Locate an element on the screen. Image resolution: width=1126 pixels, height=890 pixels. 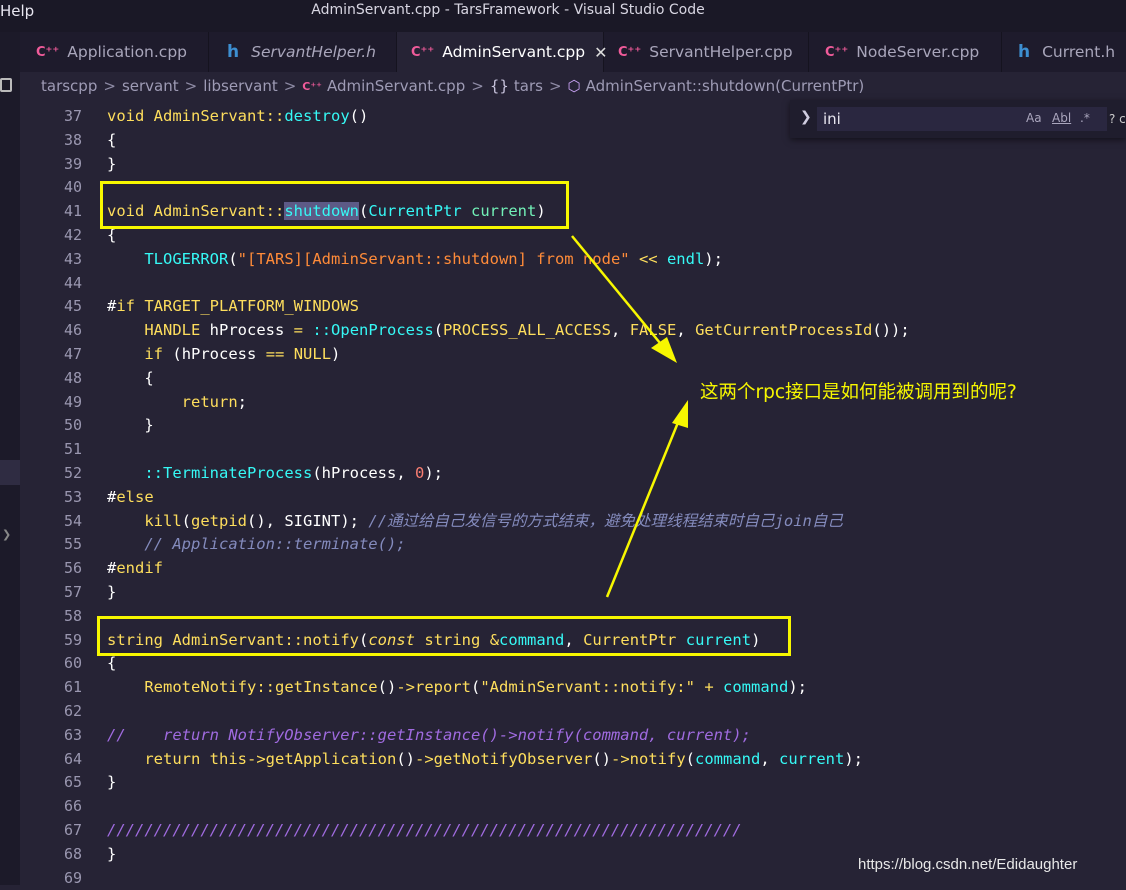
arrow-head-top is located at coordinates (664, 350).